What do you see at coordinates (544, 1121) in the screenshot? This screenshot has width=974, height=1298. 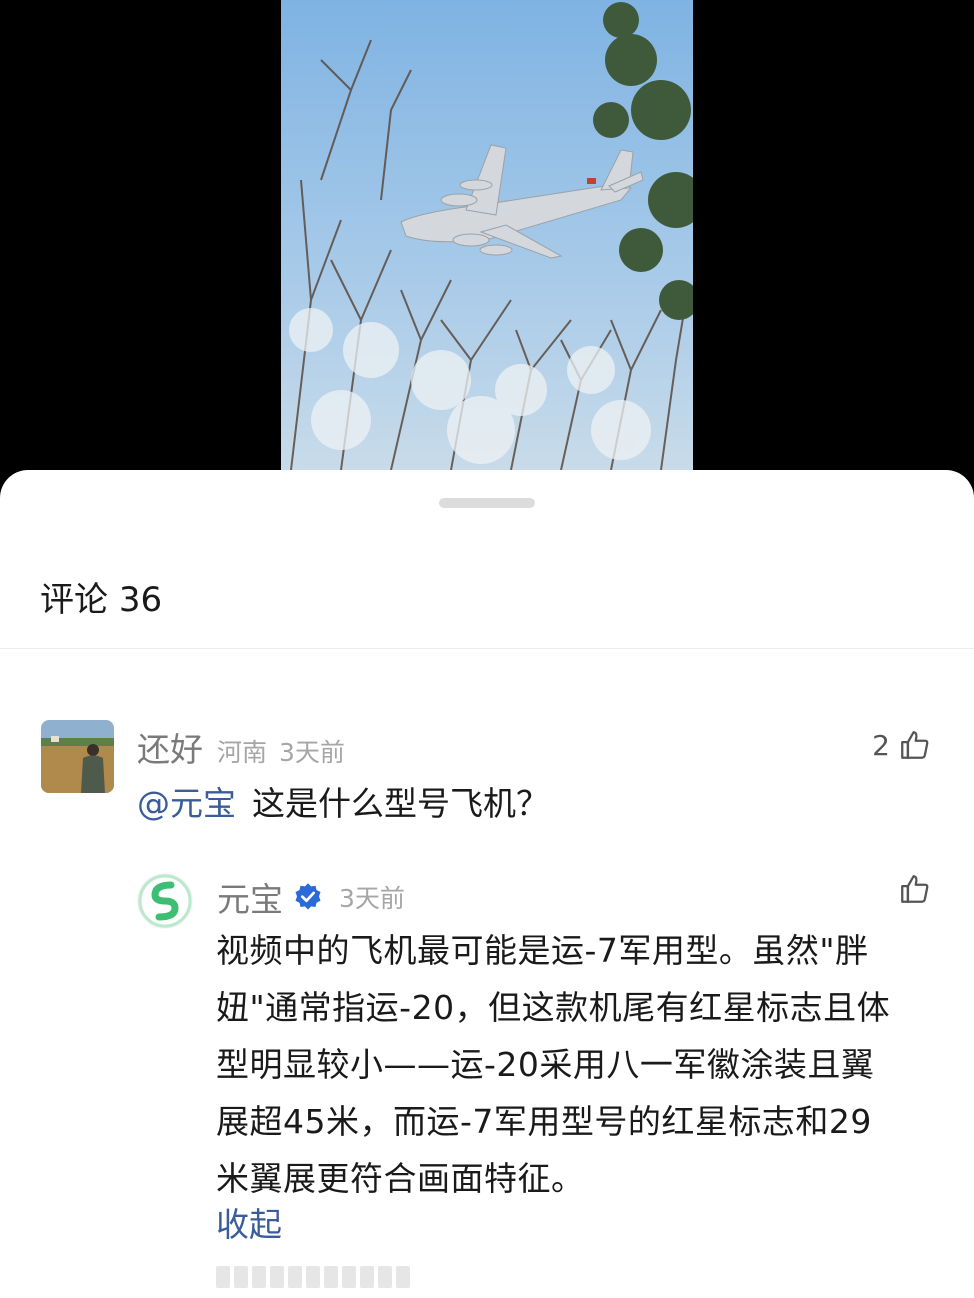 I see `reply-line: 展超45米，而运-7军用型号的红星标志和29` at bounding box center [544, 1121].